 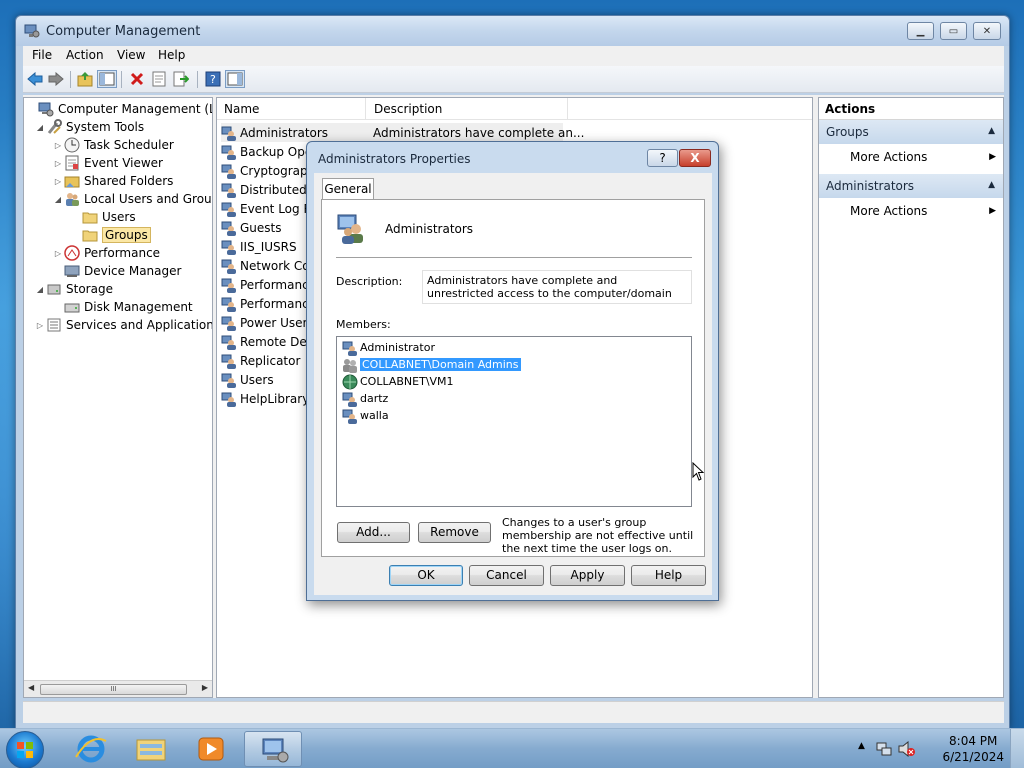 I want to click on internet-explorer-icon, so click(x=91, y=749).